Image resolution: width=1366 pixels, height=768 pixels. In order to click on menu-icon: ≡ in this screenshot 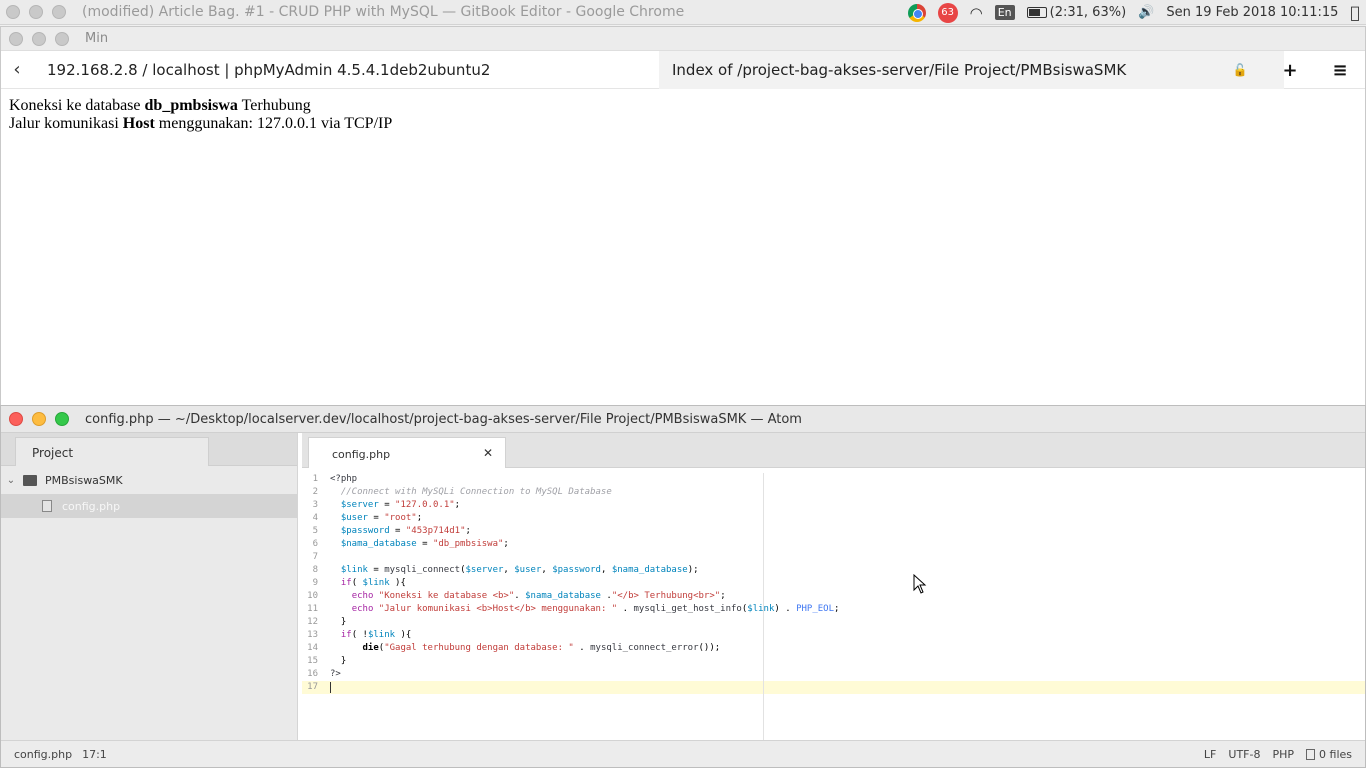, I will do `click(1340, 70)`.